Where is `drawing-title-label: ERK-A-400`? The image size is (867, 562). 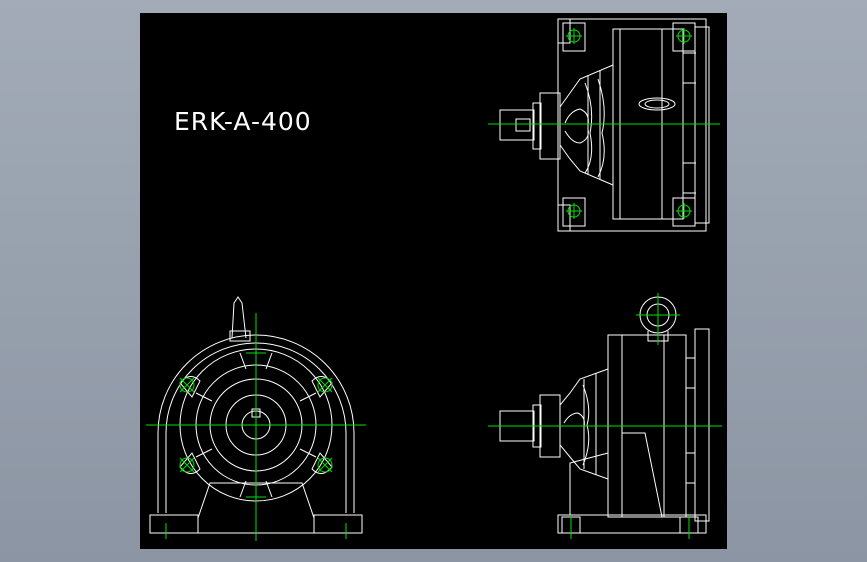
drawing-title-label: ERK-A-400 is located at coordinates (243, 121).